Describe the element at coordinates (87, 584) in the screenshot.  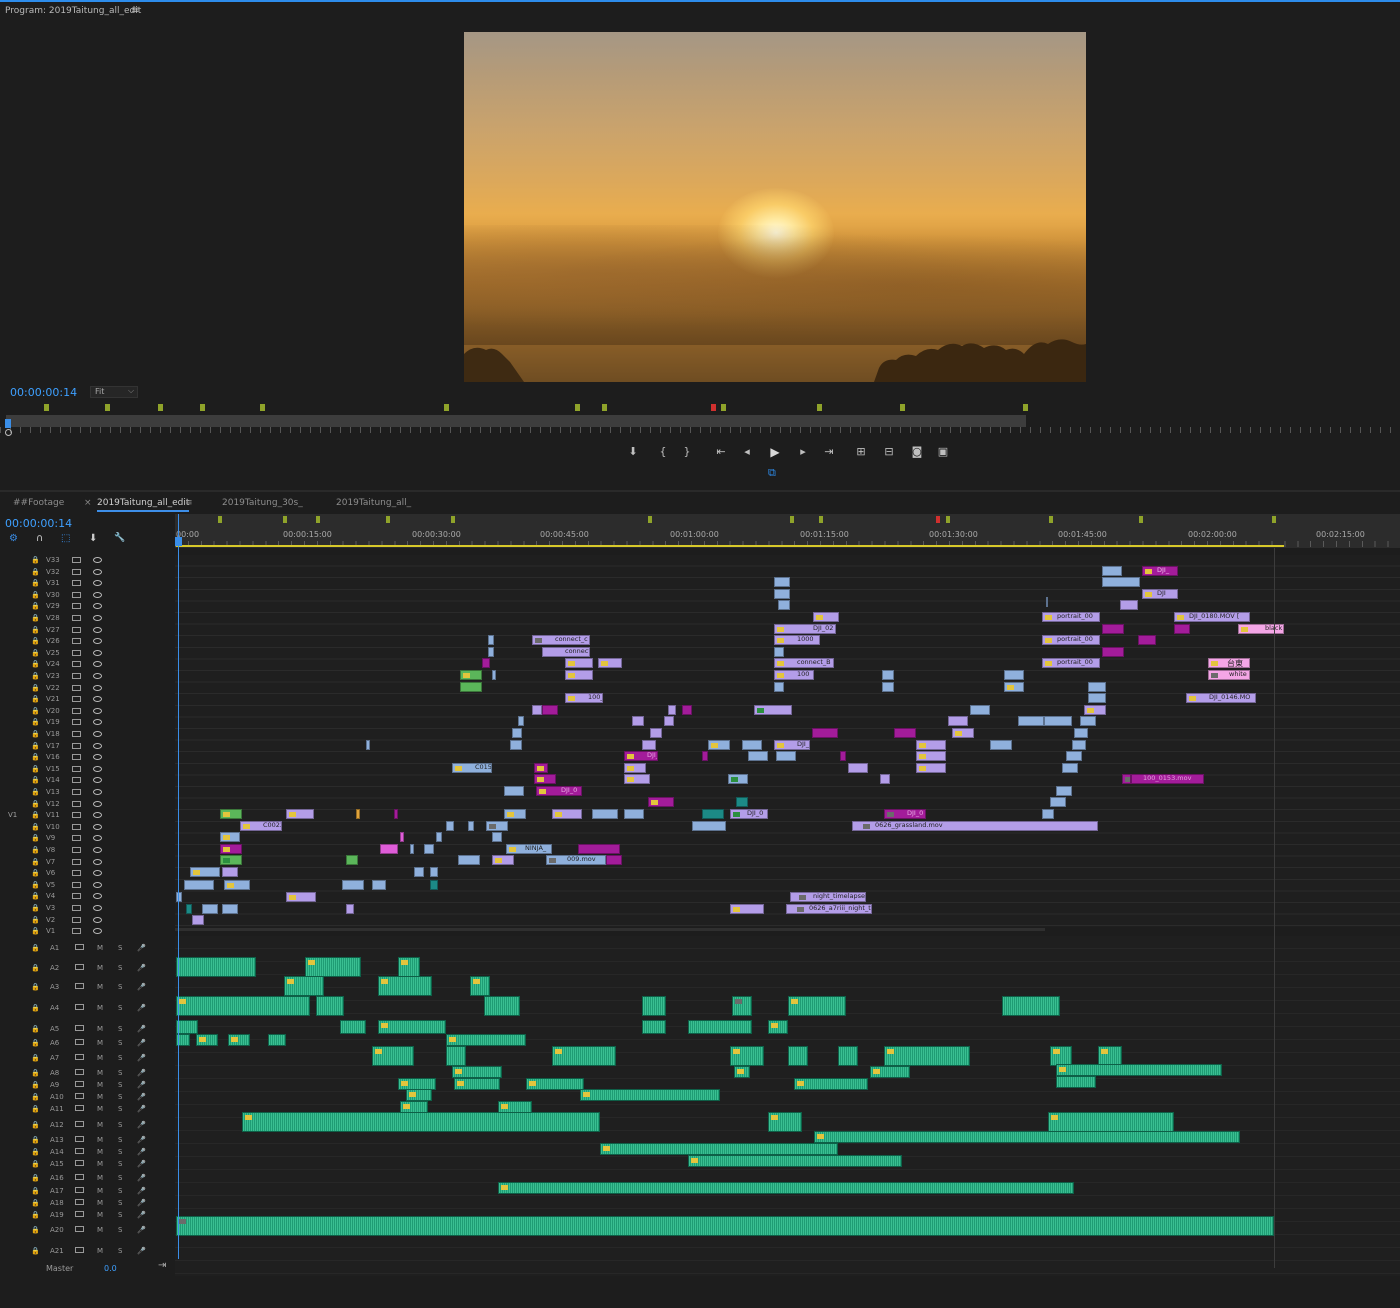
I see `video-track-header: 🔒 V31` at that location.